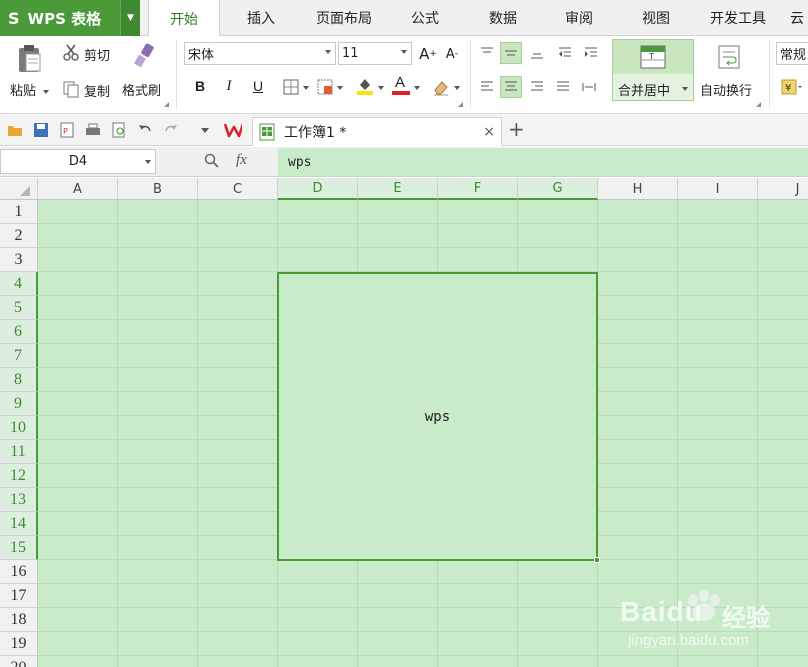  What do you see at coordinates (738, 18) in the screenshot?
I see `tab-developer: 开发工具` at bounding box center [738, 18].